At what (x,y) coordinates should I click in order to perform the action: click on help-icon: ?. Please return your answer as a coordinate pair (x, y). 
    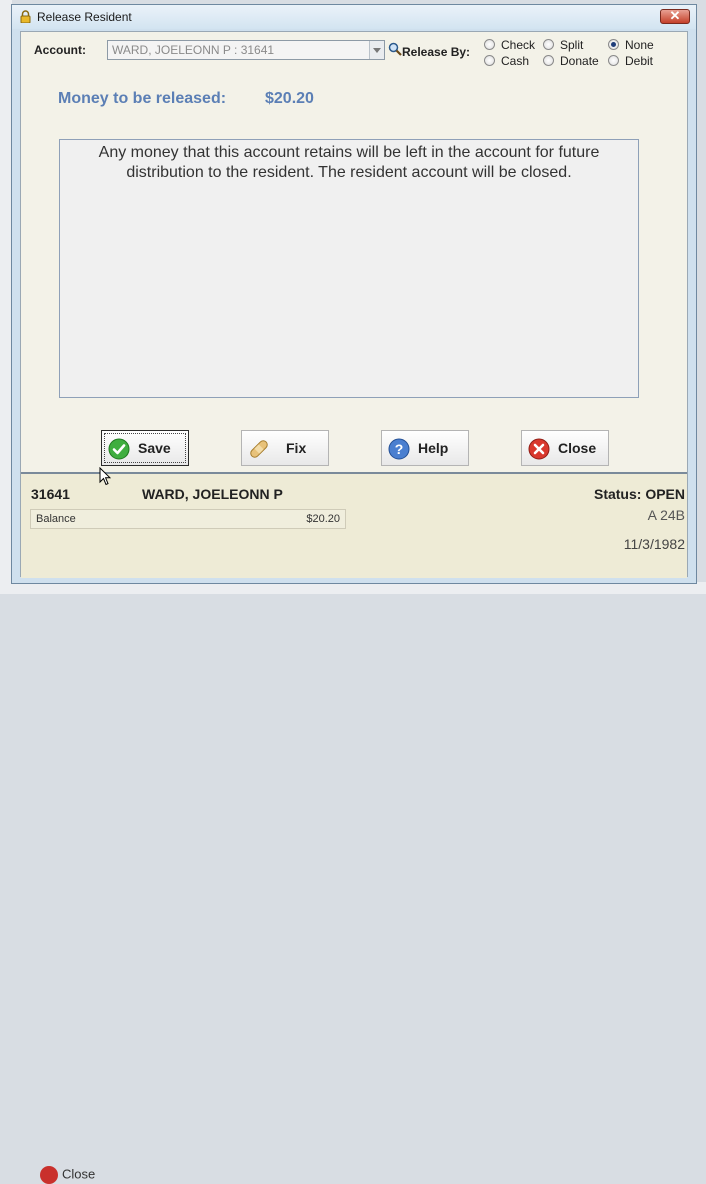
    Looking at the image, I should click on (399, 449).